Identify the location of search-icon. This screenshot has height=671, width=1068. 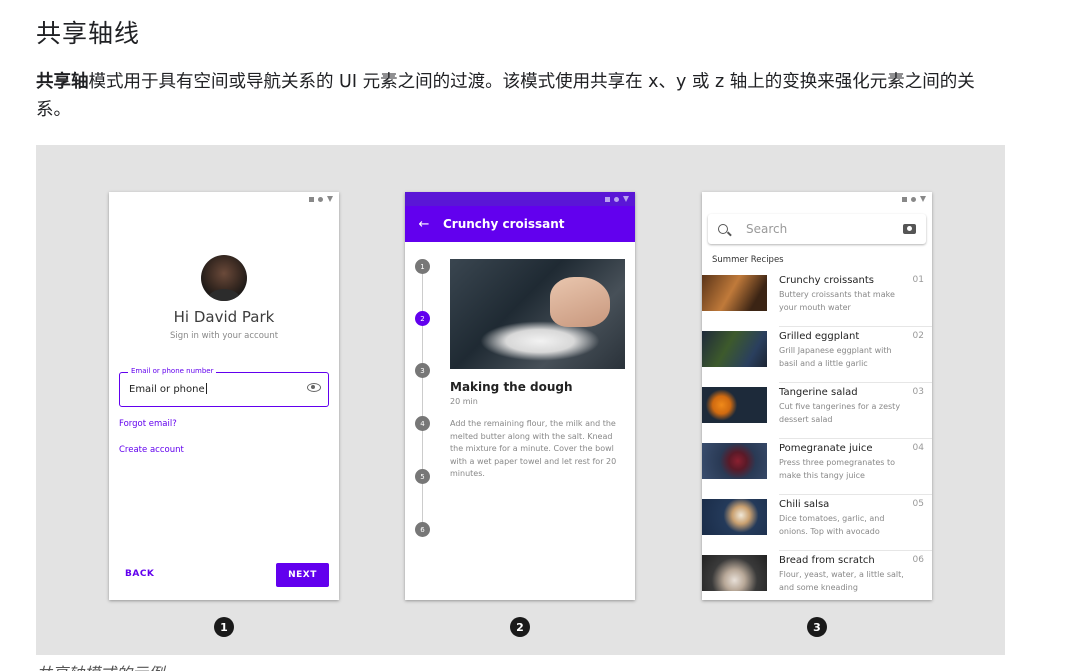
(723, 229).